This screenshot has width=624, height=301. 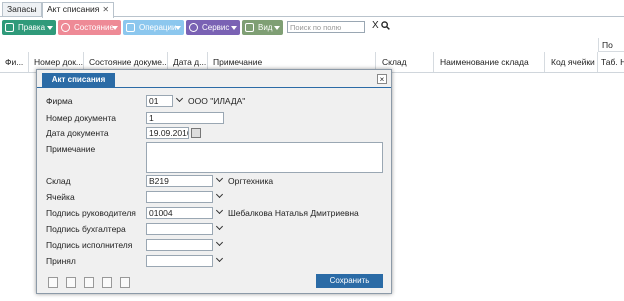 I want to click on primechanie-label: Примечание, so click(x=71, y=149).